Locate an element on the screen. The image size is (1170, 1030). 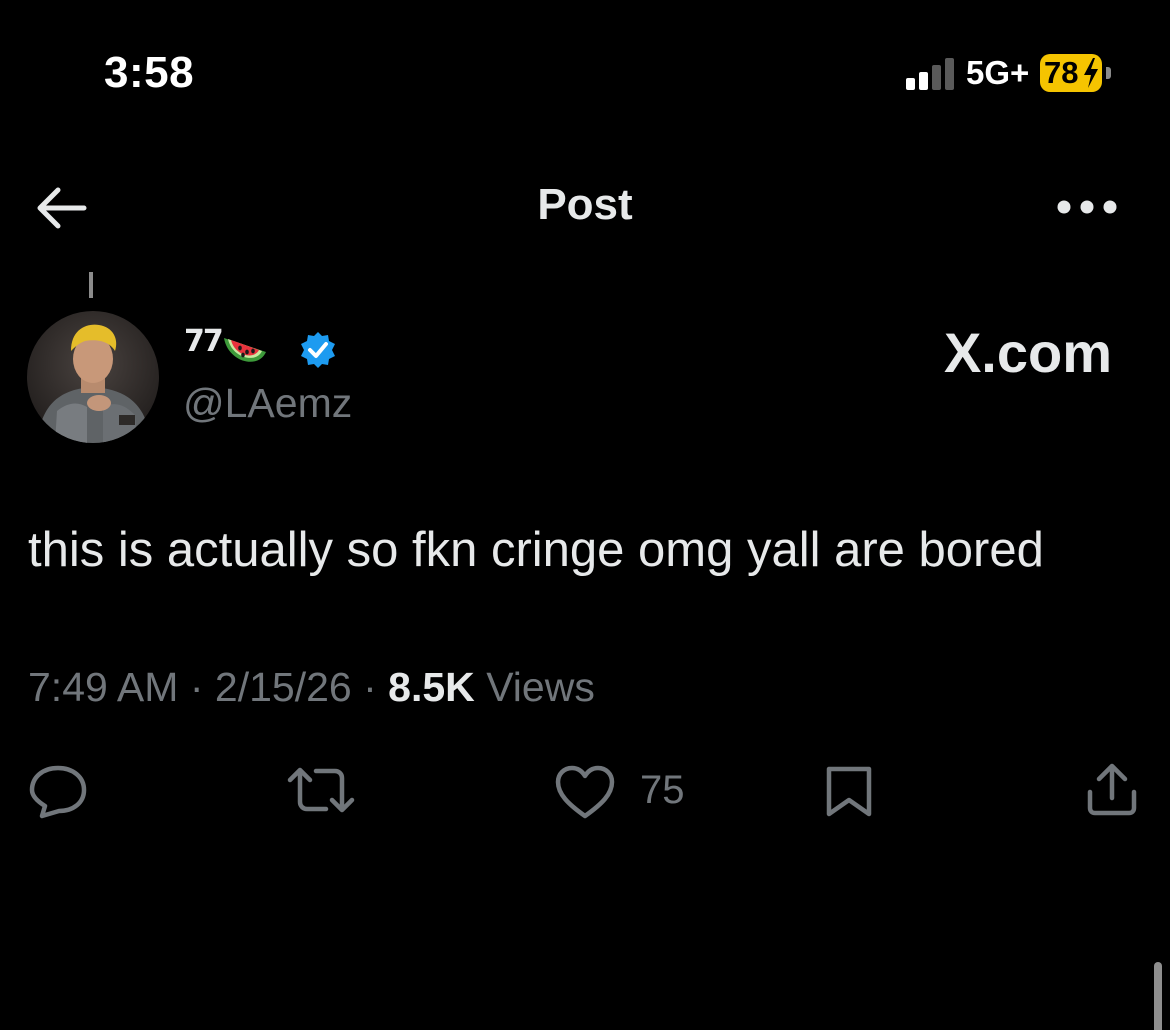
share-icon is located at coordinates (1112, 789).